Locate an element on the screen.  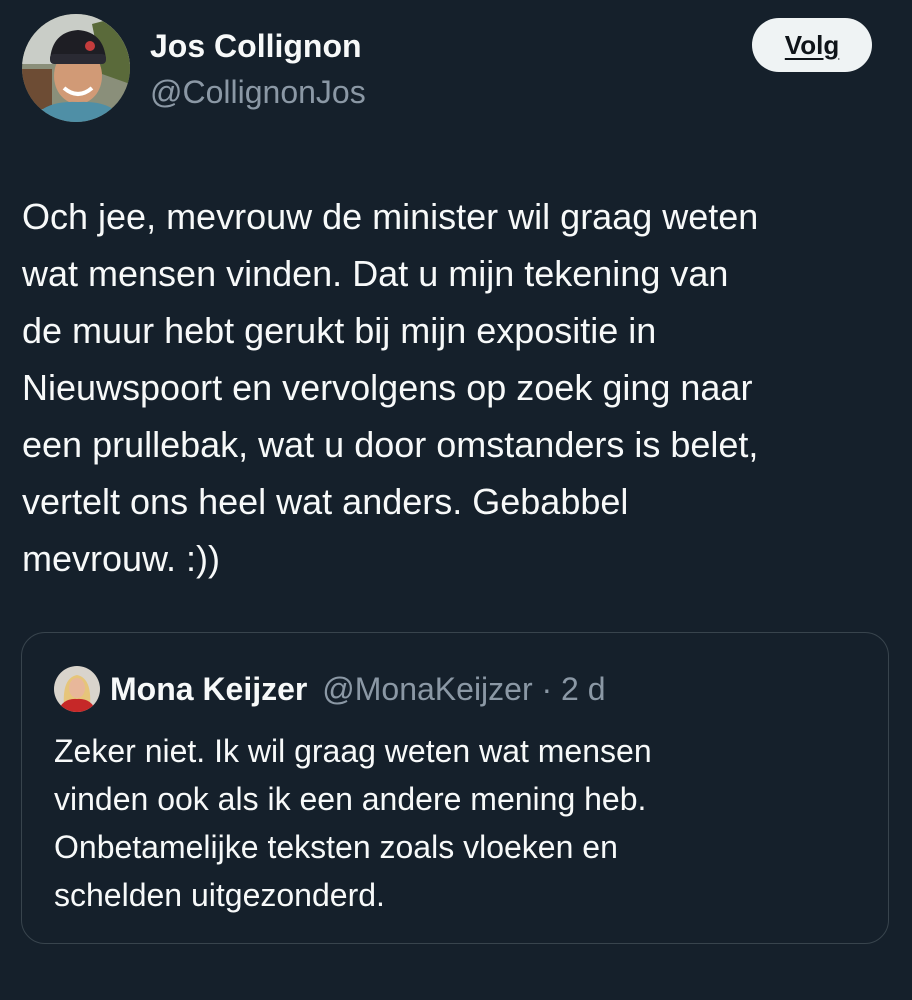
quoted-author-avatar is located at coordinates (77, 689).